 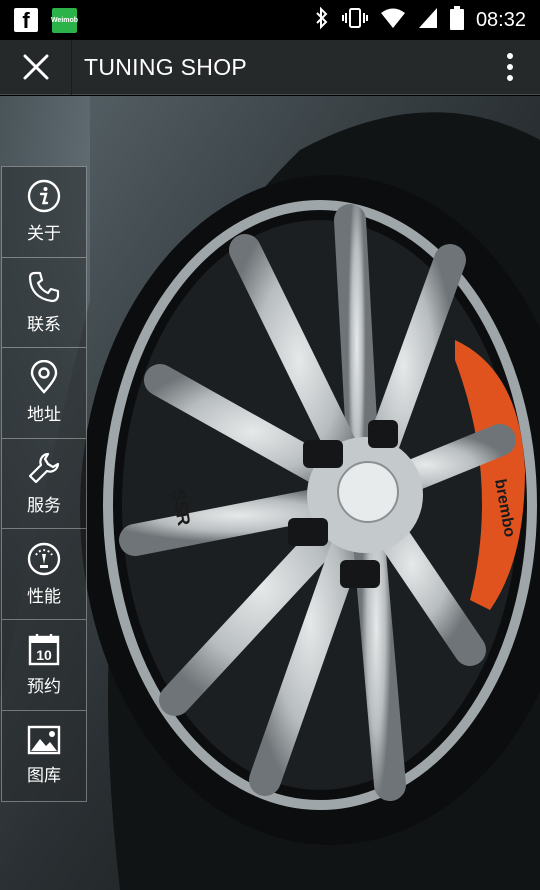 What do you see at coordinates (44, 415) in the screenshot?
I see `sidebar-item-label: 地址` at bounding box center [44, 415].